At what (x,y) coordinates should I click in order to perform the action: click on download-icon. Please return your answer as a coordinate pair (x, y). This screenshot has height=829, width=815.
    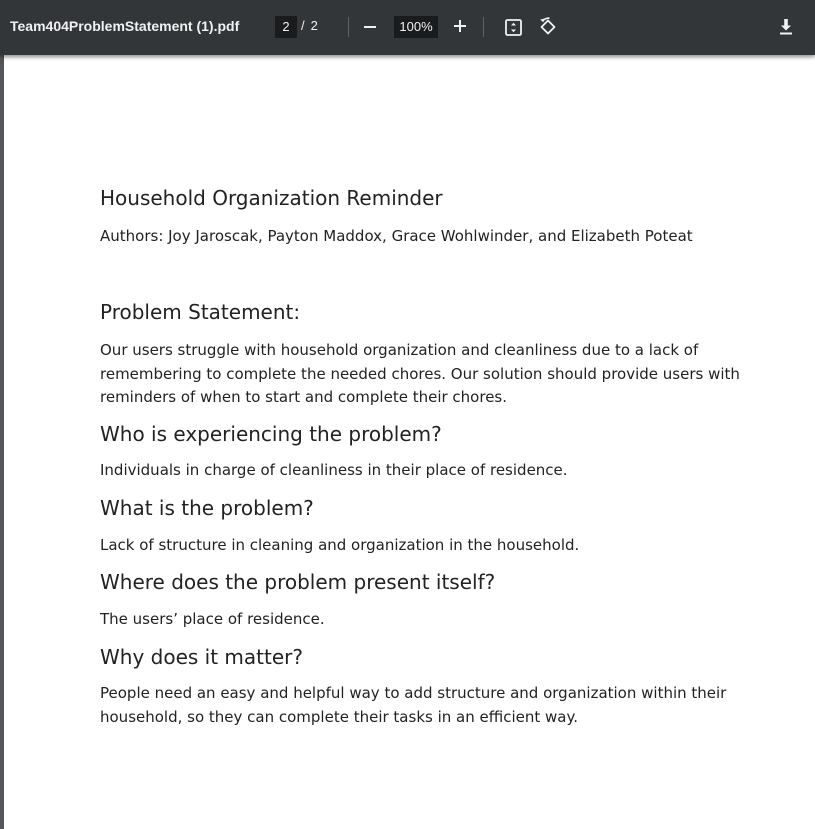
    Looking at the image, I should click on (786, 27).